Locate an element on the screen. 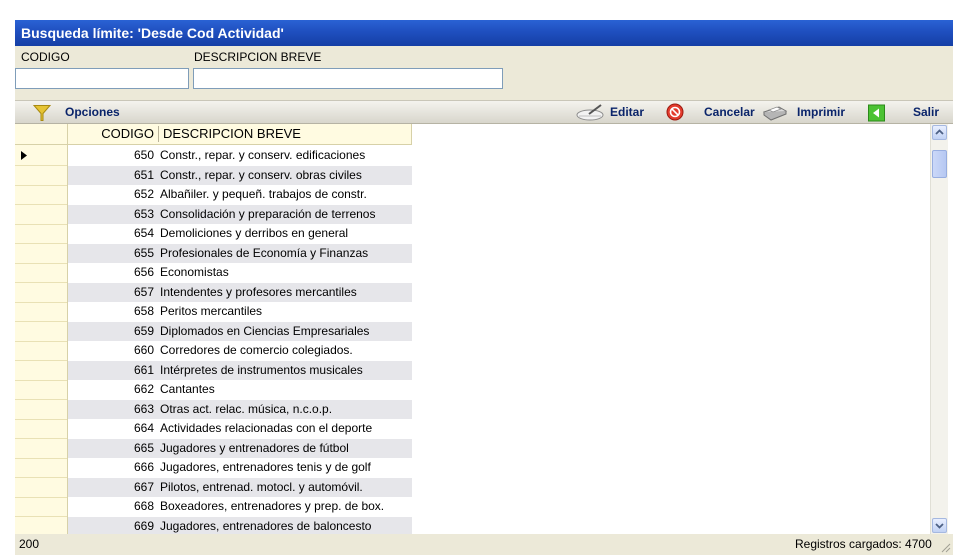  resize-grip-icon is located at coordinates (945, 547).